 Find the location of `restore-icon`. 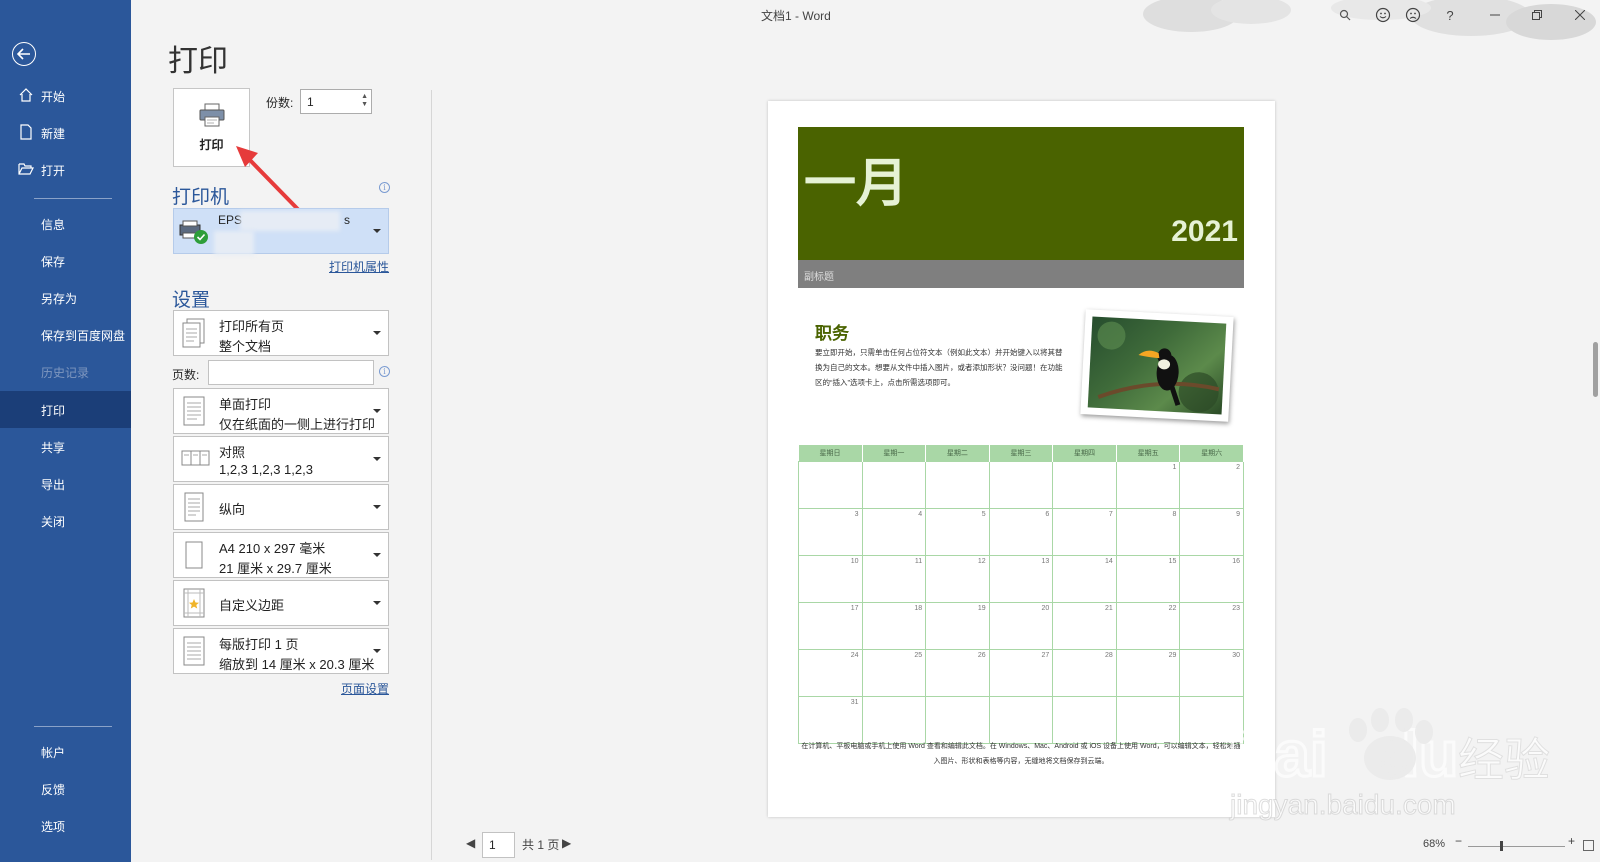

restore-icon is located at coordinates (1537, 15).